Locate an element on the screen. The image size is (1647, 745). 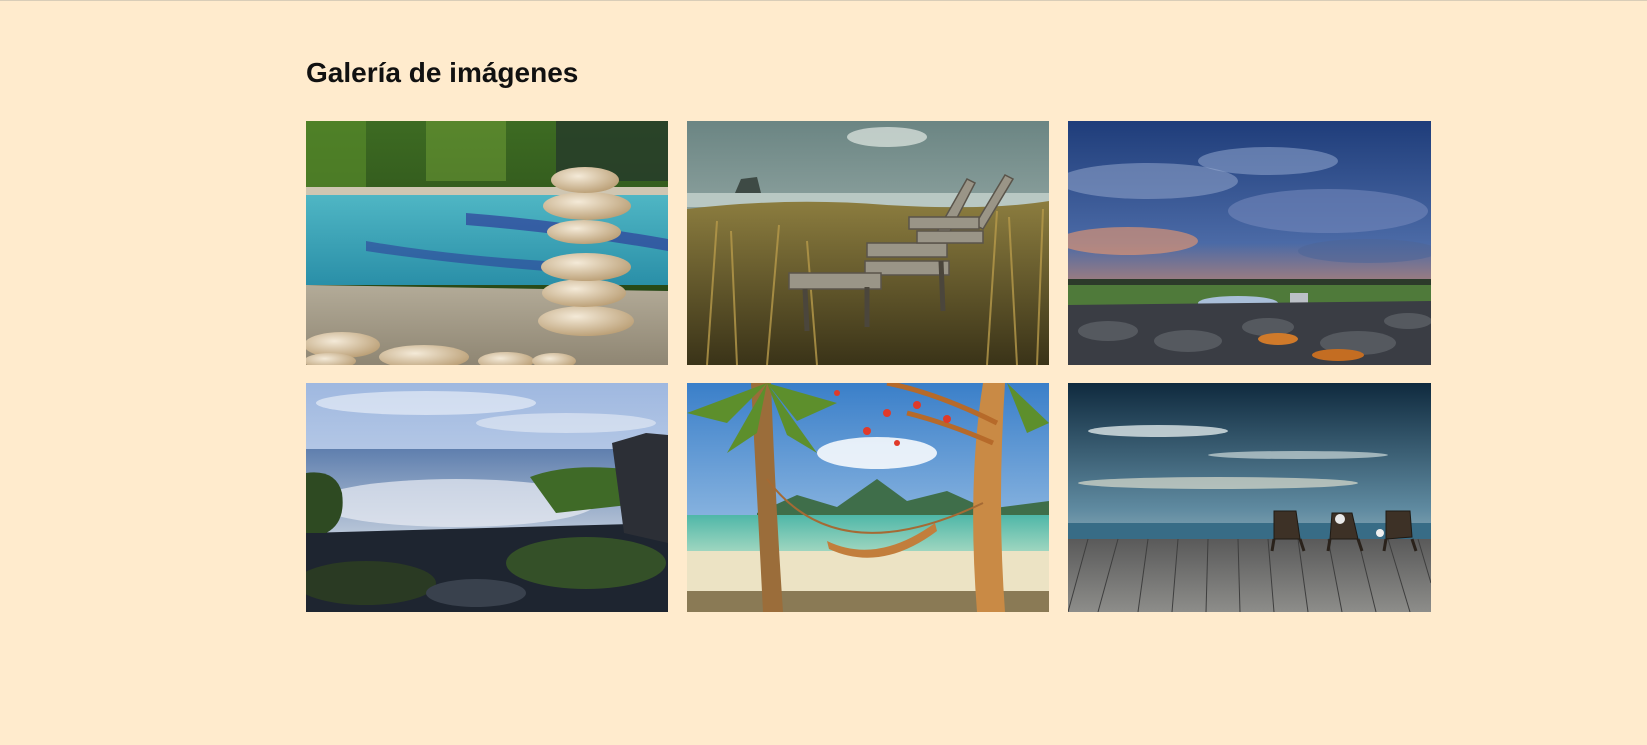
page-title: Galería de imágenes is located at coordinates (442, 72).